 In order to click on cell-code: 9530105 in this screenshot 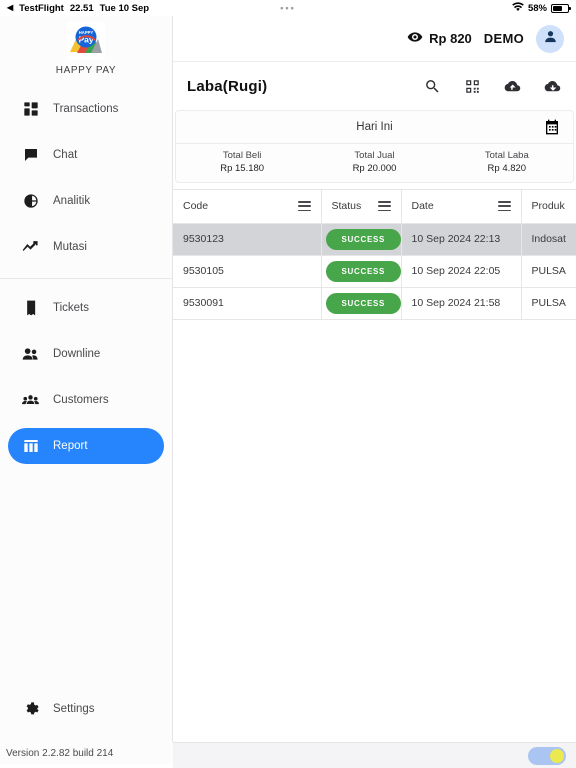, I will do `click(247, 271)`.